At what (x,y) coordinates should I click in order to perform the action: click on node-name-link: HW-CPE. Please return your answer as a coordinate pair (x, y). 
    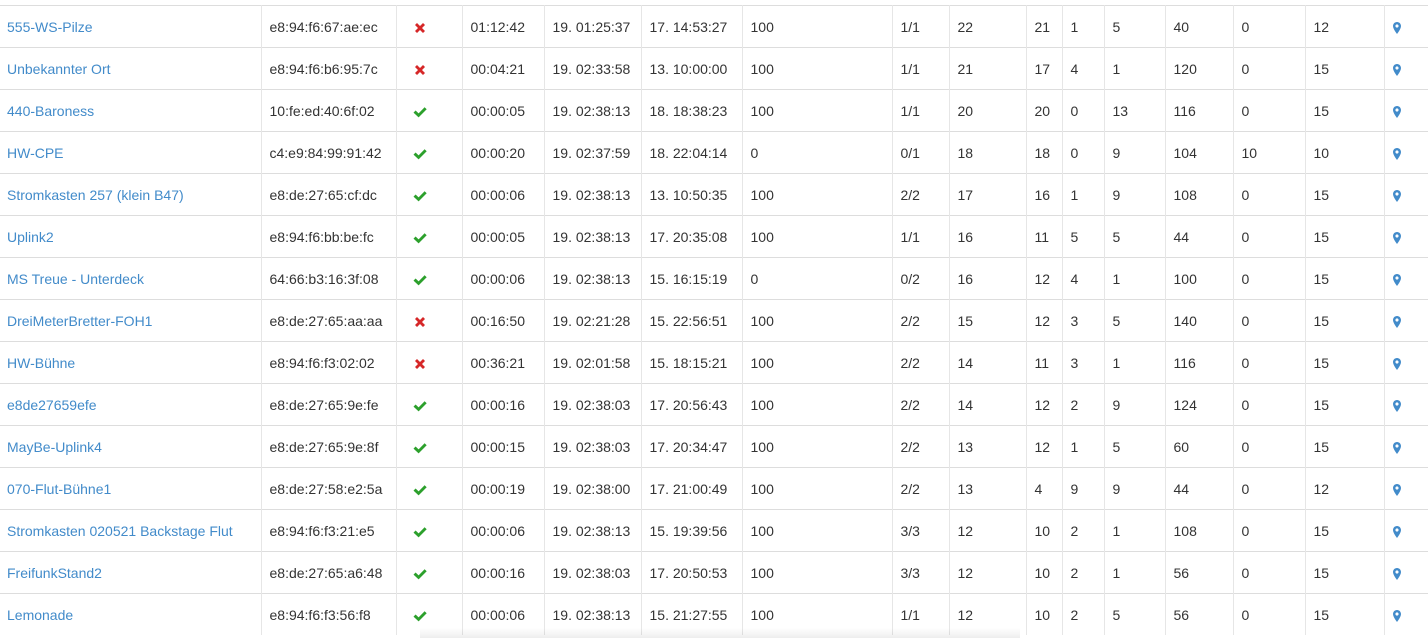
    Looking at the image, I should click on (35, 153).